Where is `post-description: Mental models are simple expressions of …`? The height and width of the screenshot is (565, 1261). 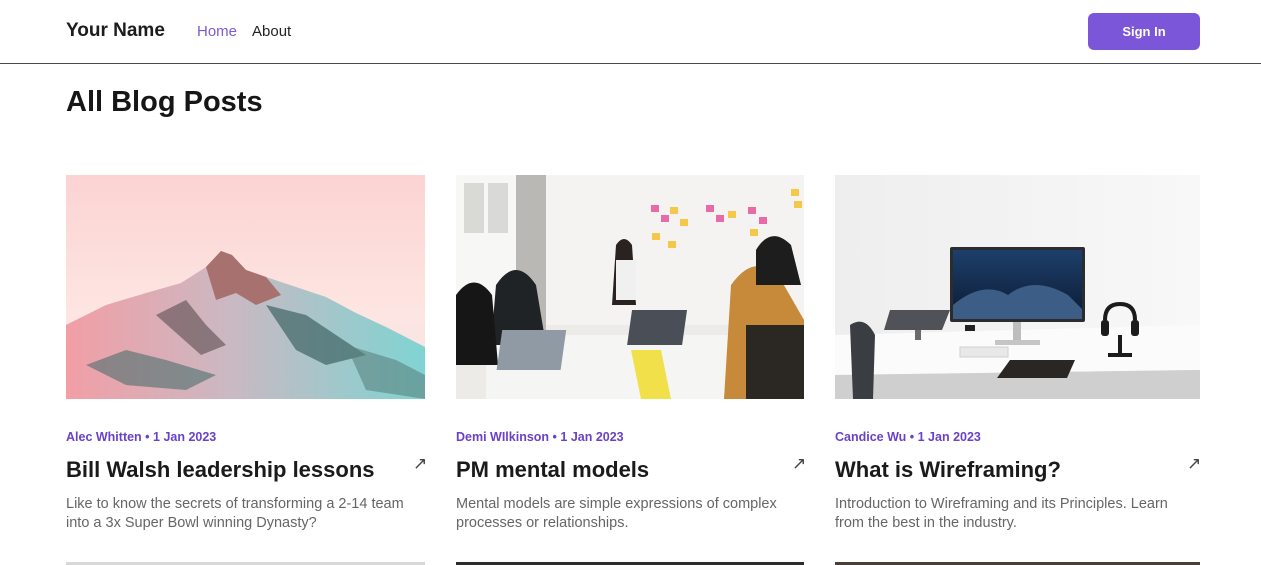
post-description: Mental models are simple expressions of … is located at coordinates (616, 513).